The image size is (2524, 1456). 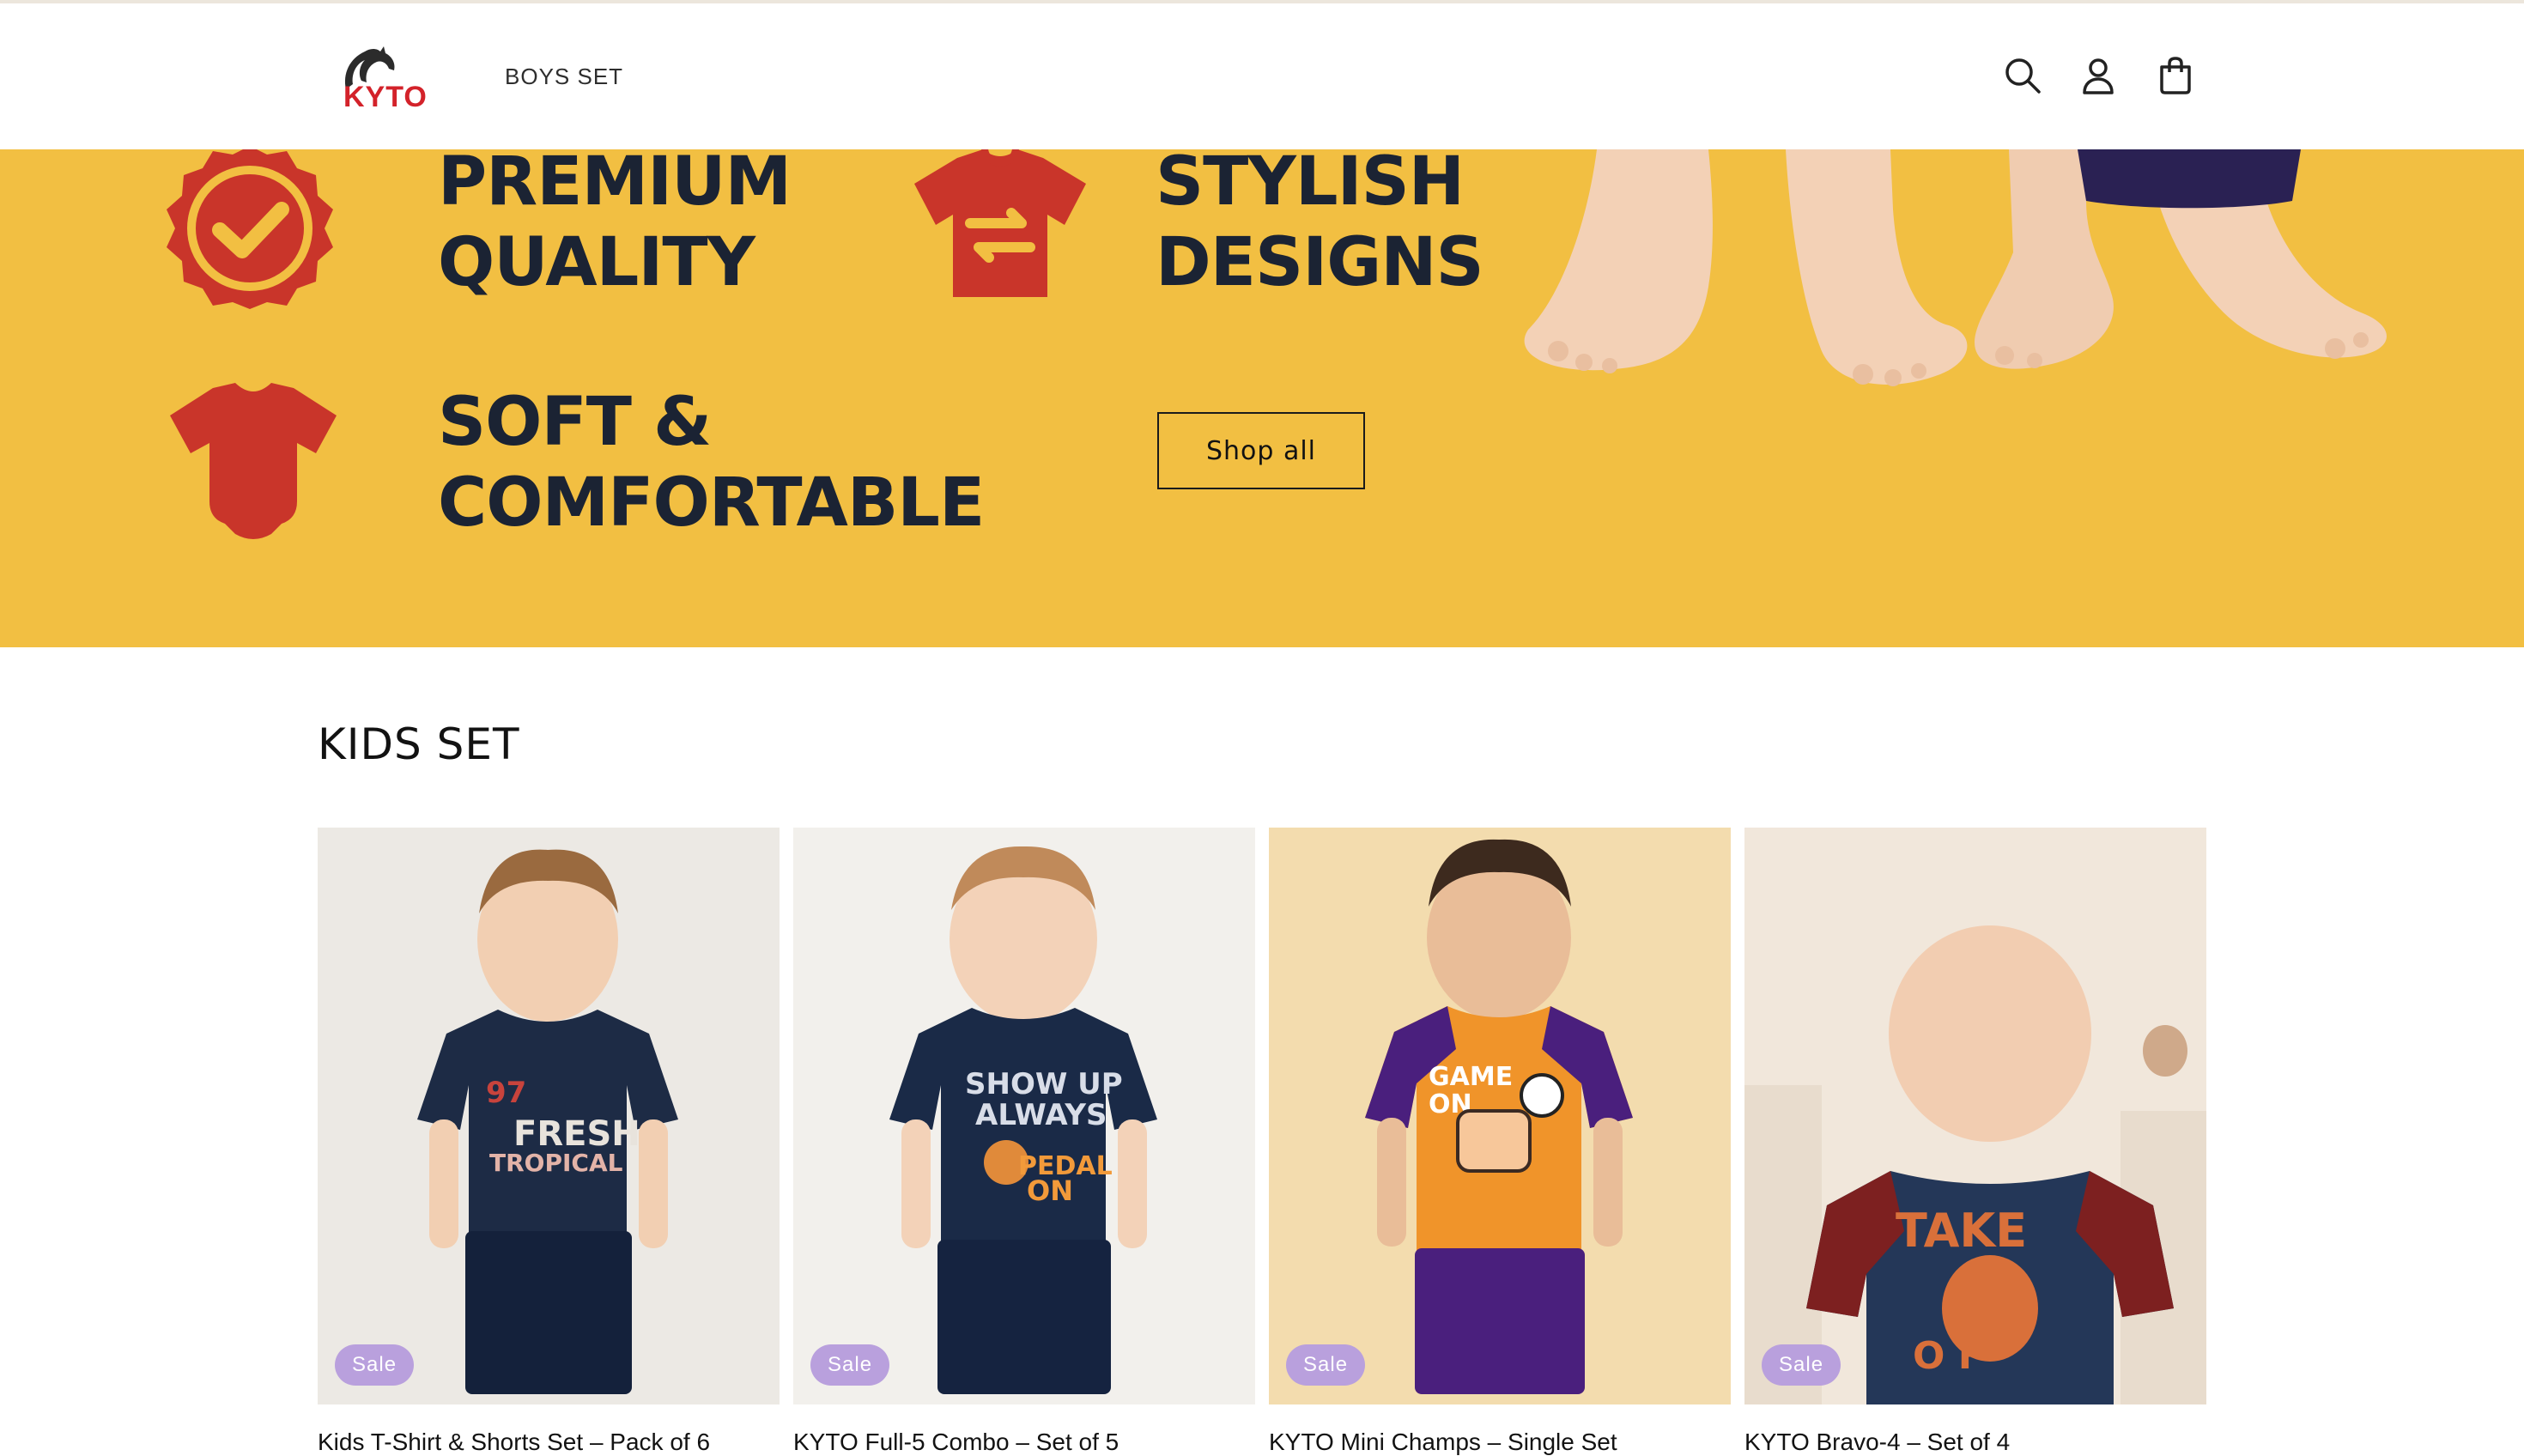 I want to click on product-title: Kids T-Shirt & Shorts Set – Pack of 6, so click(x=541, y=1443).